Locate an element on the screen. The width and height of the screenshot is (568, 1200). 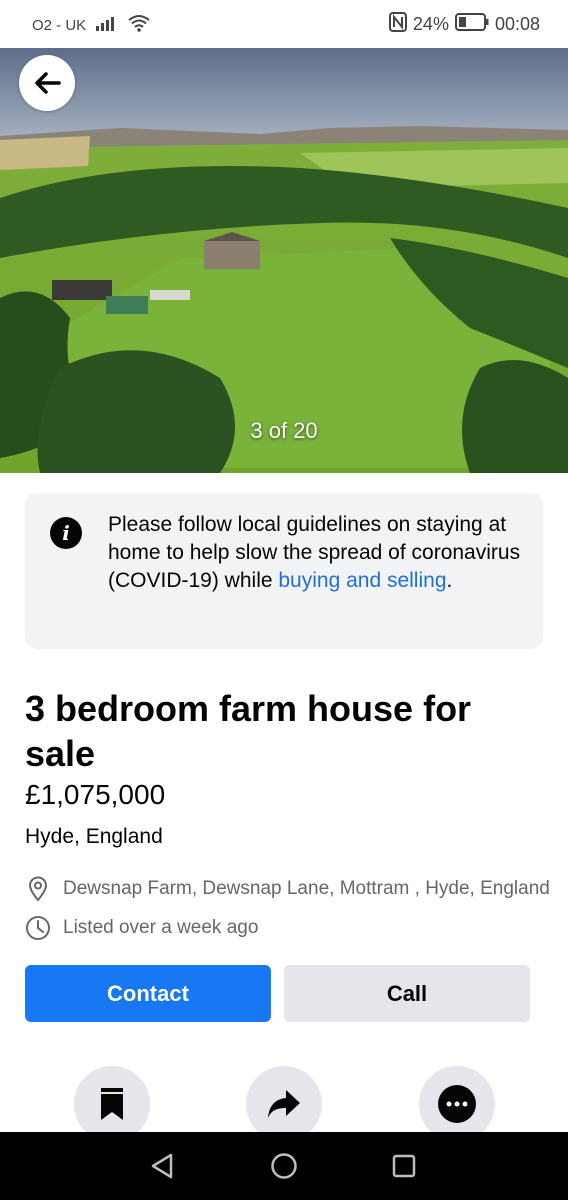
clock-icon is located at coordinates (38, 928).